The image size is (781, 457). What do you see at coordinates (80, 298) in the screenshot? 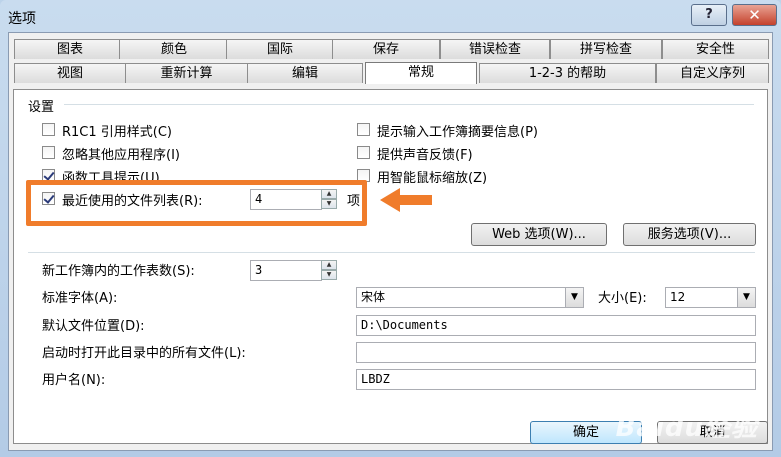
I see `font-label: 标准字体(A):` at bounding box center [80, 298].